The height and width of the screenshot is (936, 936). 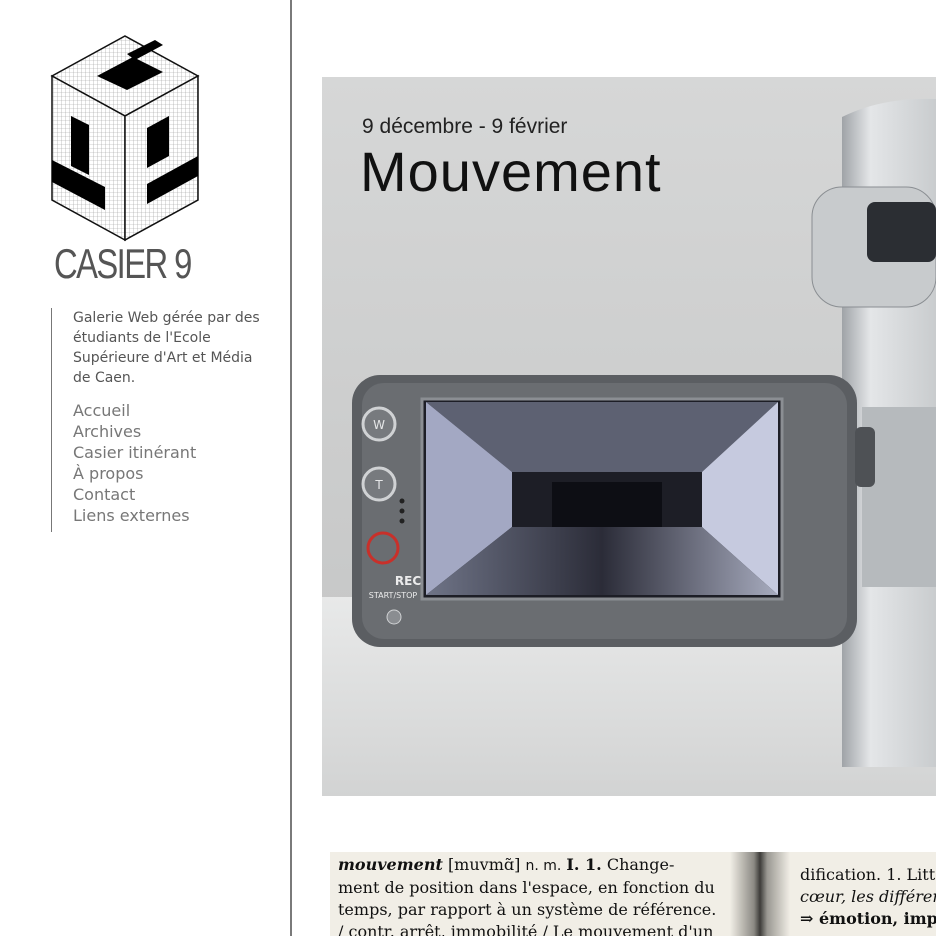 What do you see at coordinates (408, 581) in the screenshot?
I see `rec-label: REC` at bounding box center [408, 581].